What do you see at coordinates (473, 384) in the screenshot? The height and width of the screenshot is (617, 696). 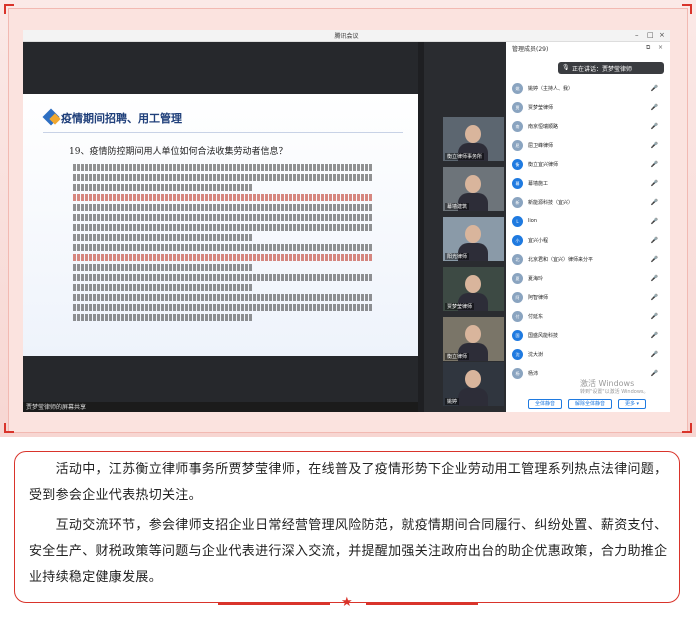 I see `video-tile: 姚婷` at bounding box center [473, 384].